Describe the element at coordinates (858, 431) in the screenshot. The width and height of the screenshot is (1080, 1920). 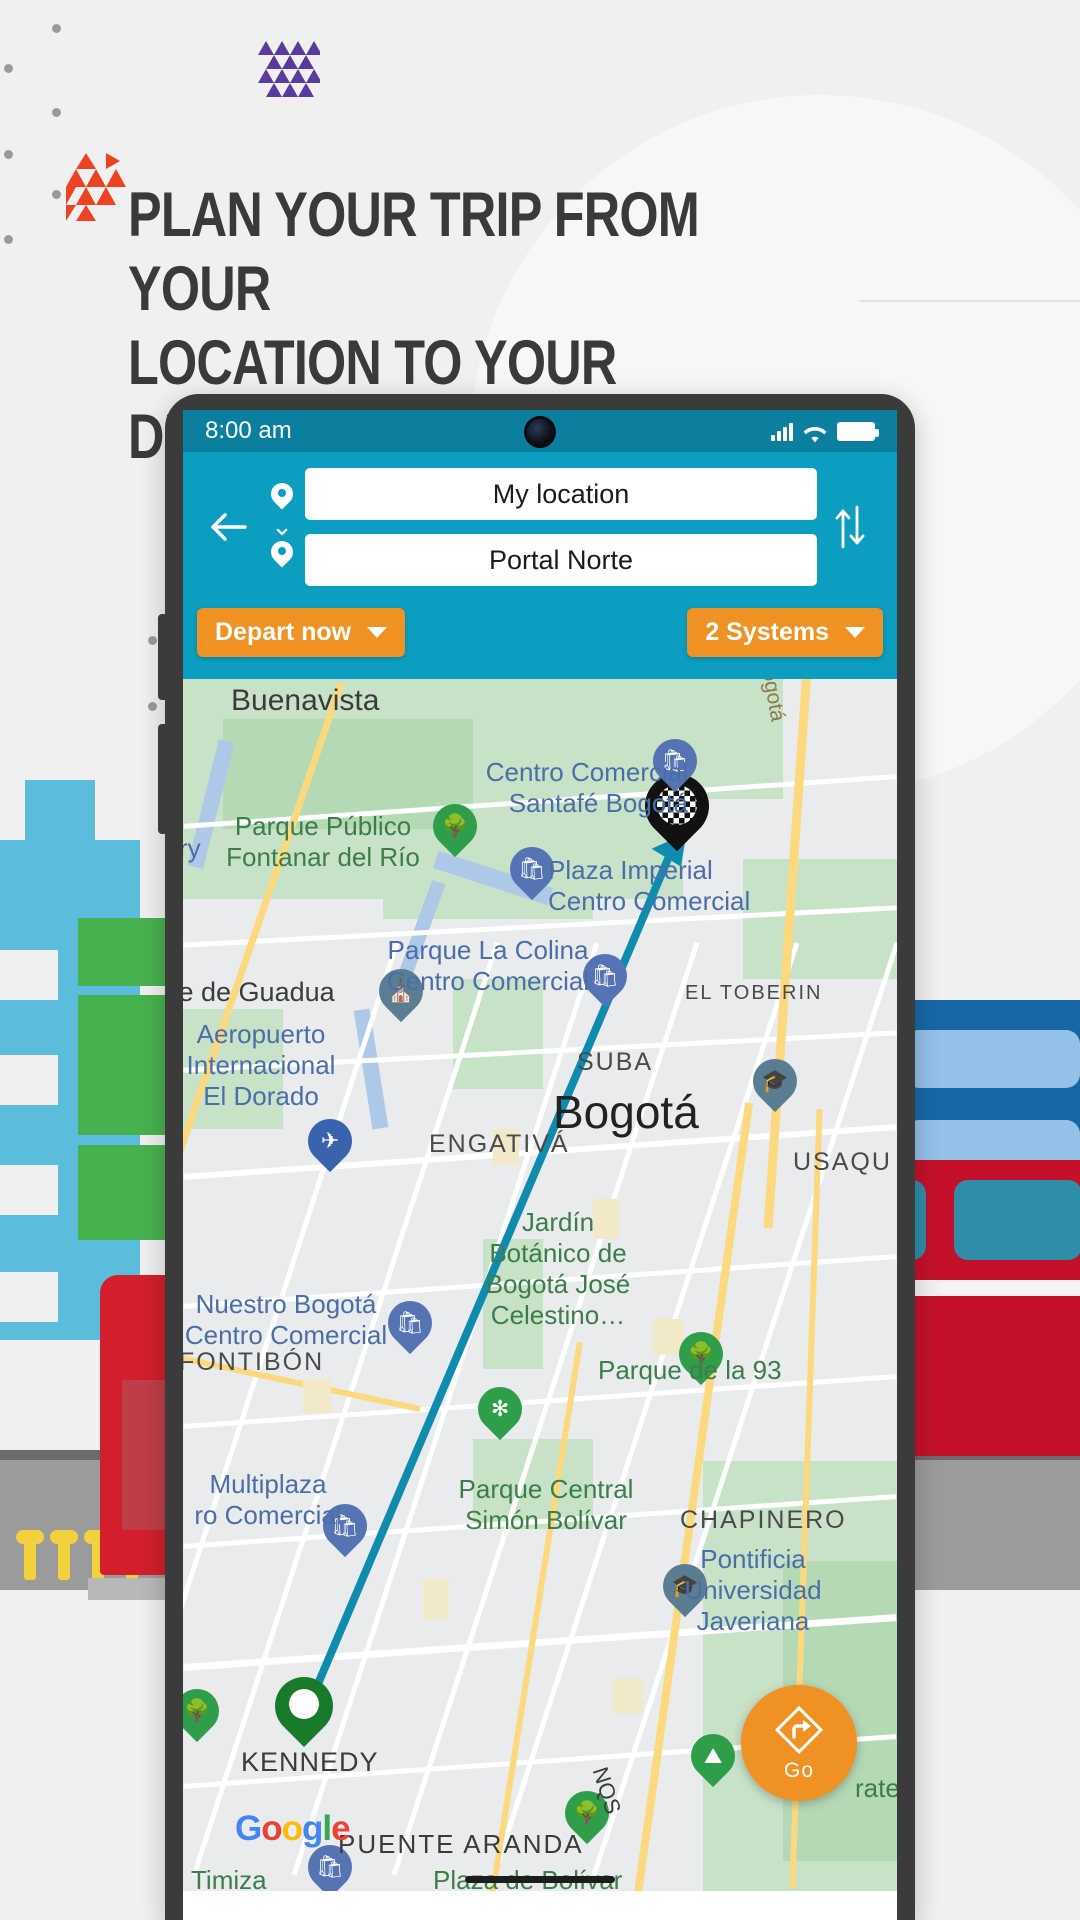
I see `battery-icon` at that location.